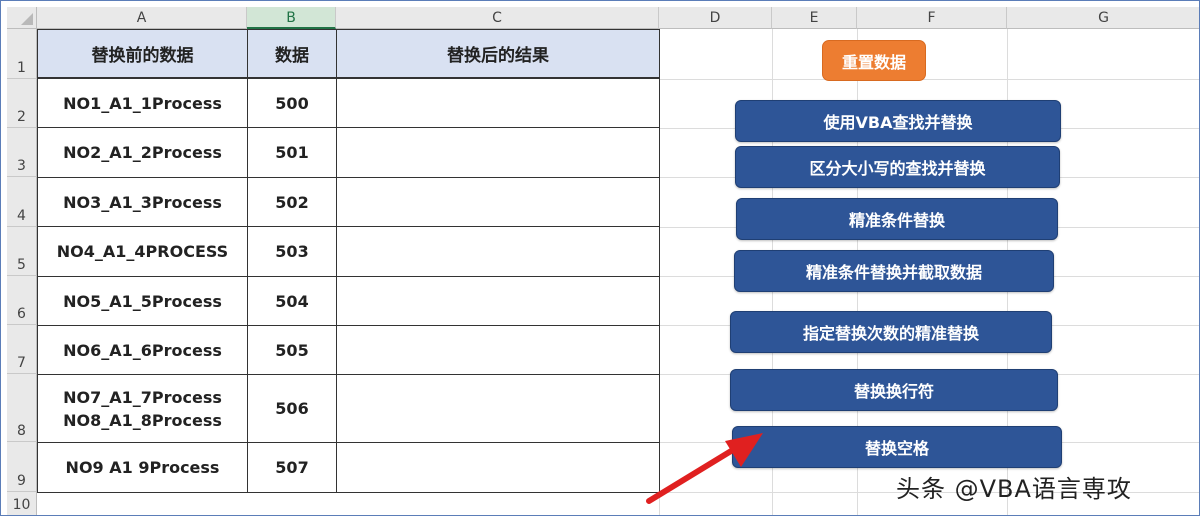 This screenshot has width=1200, height=516. What do you see at coordinates (704, 468) in the screenshot?
I see `red-arrow-icon` at bounding box center [704, 468].